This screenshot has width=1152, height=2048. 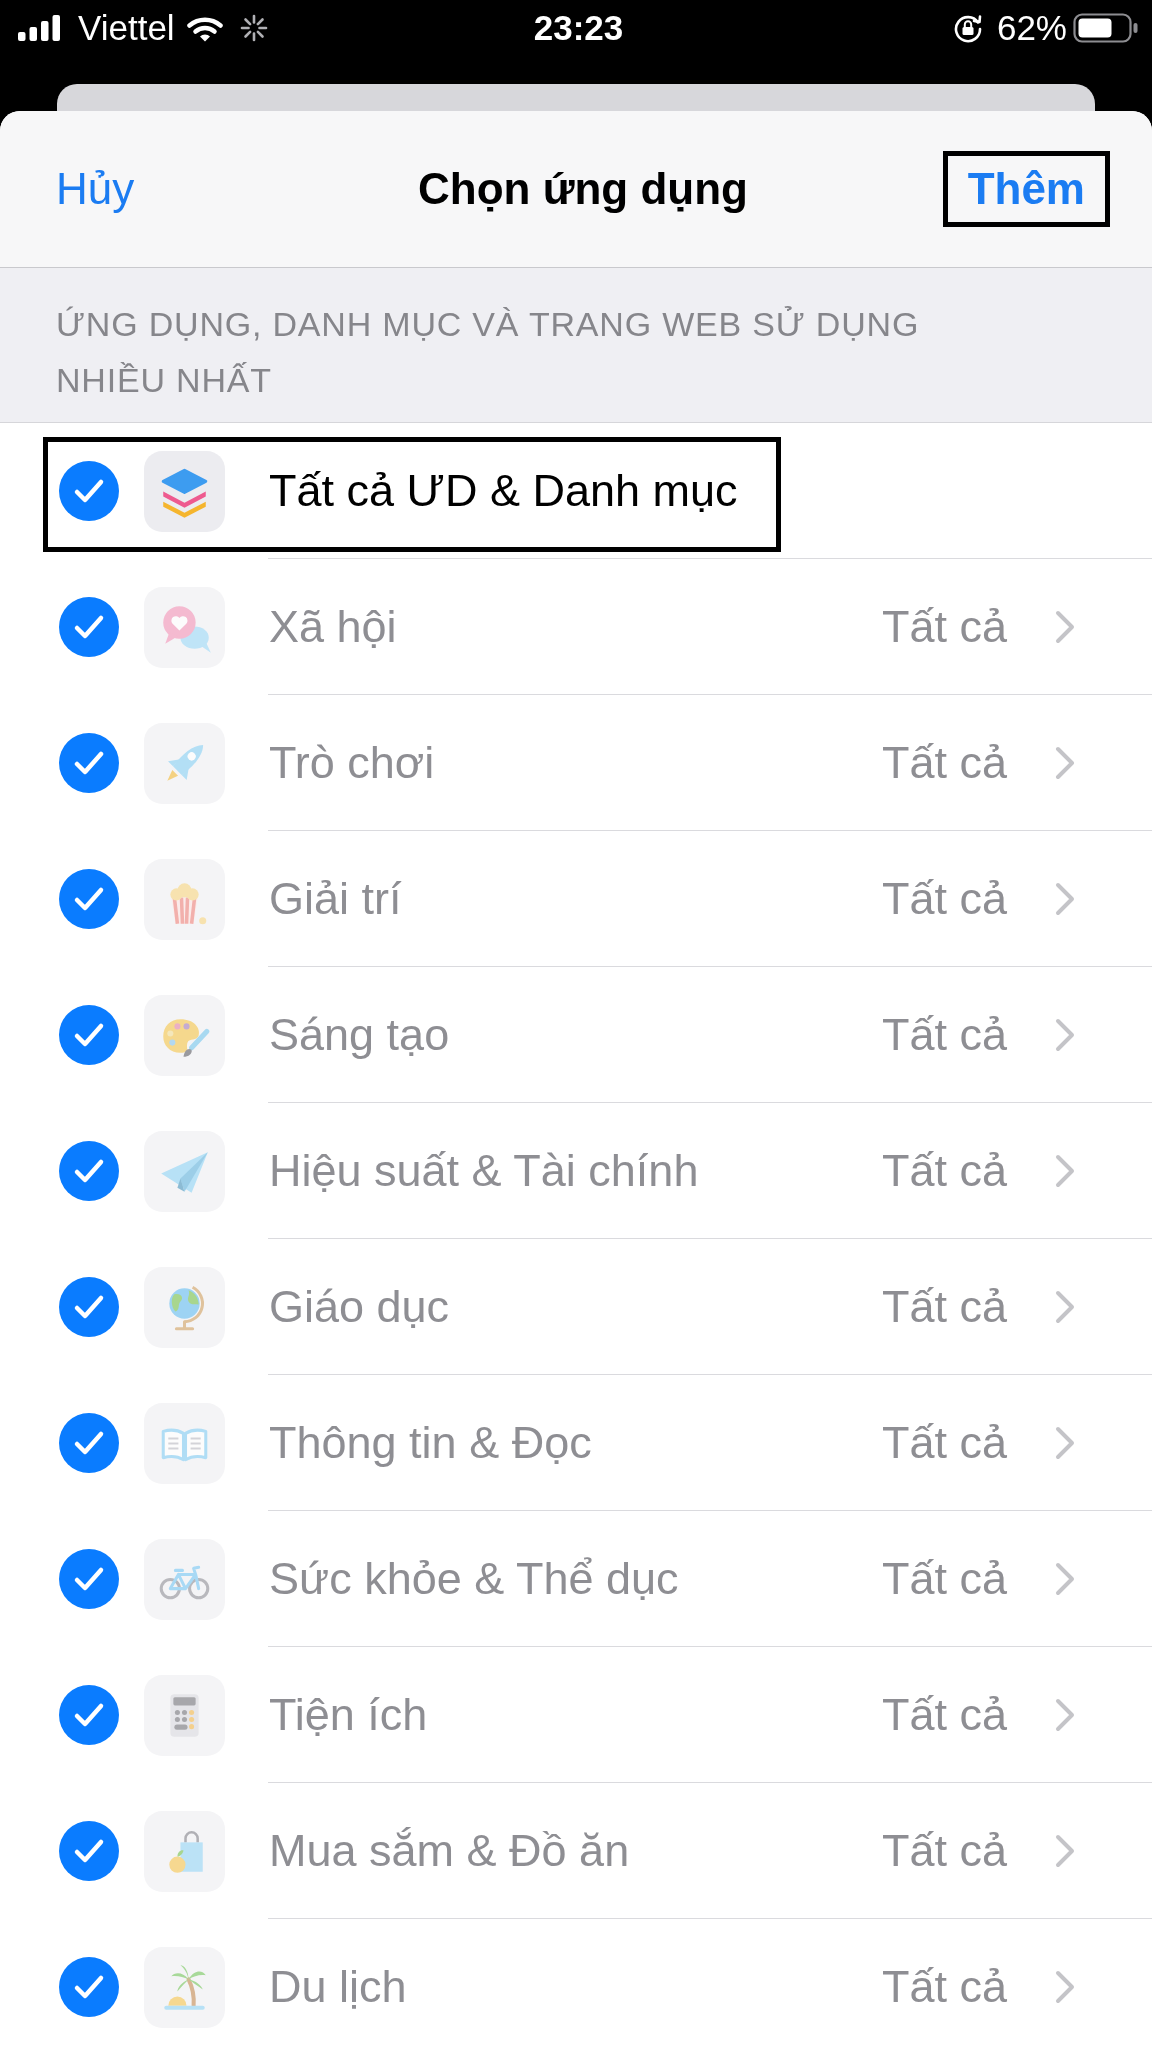 I want to click on item-label: Giáo dục, so click(x=359, y=1307).